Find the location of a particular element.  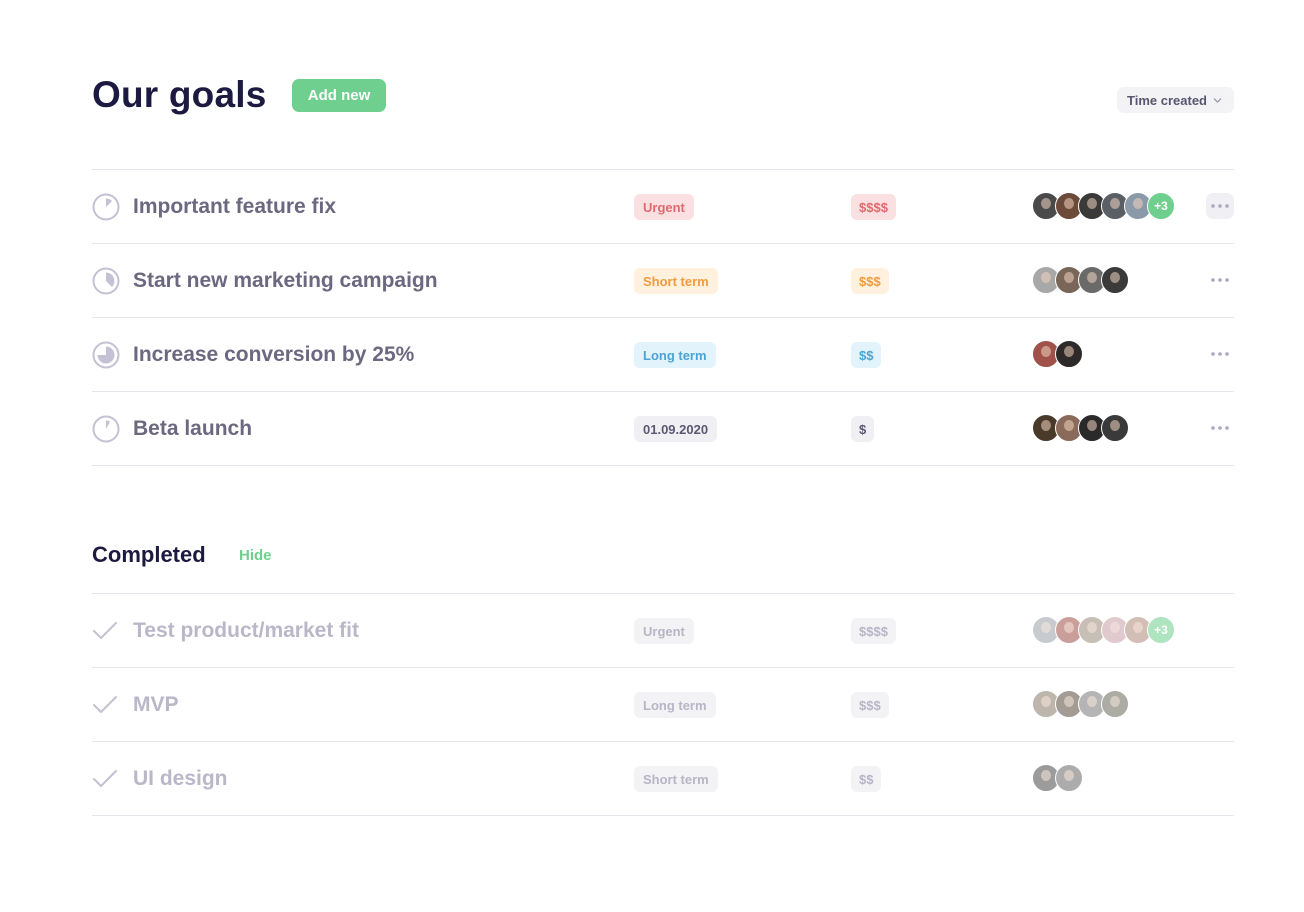

chevron-down-icon is located at coordinates (1217, 100).